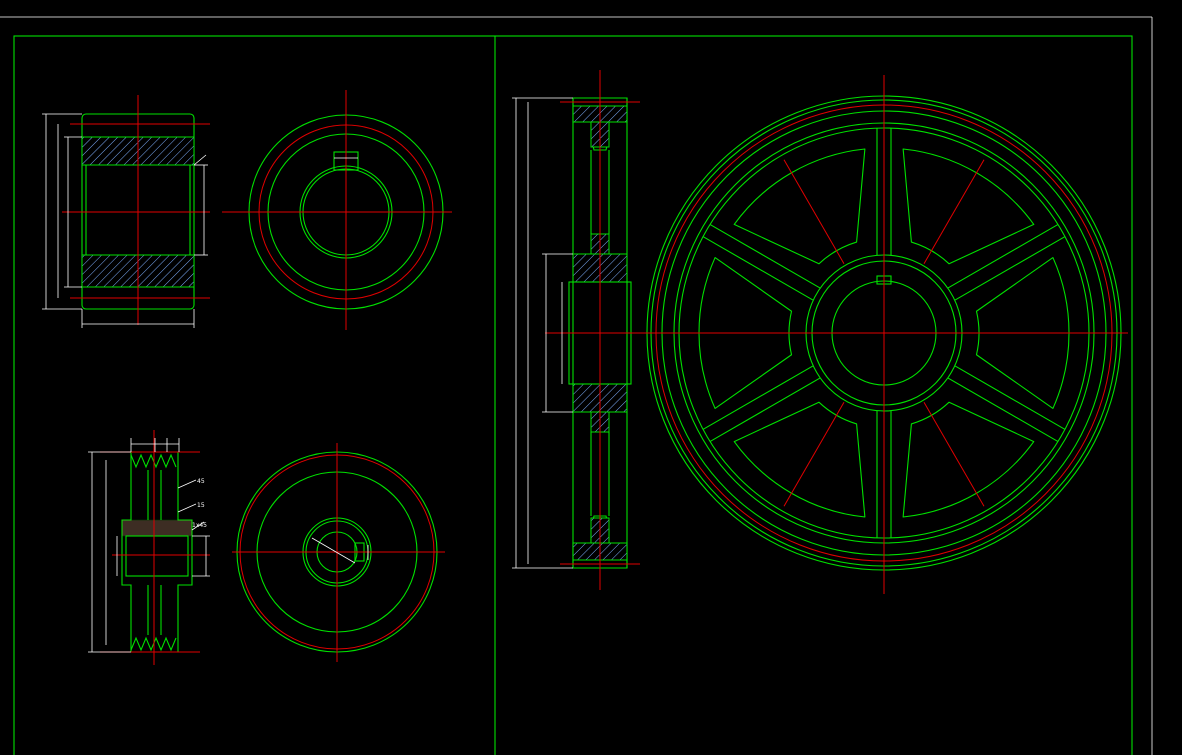  Describe the element at coordinates (201, 481) in the screenshot. I see `chamfer-label-45: 45` at that location.